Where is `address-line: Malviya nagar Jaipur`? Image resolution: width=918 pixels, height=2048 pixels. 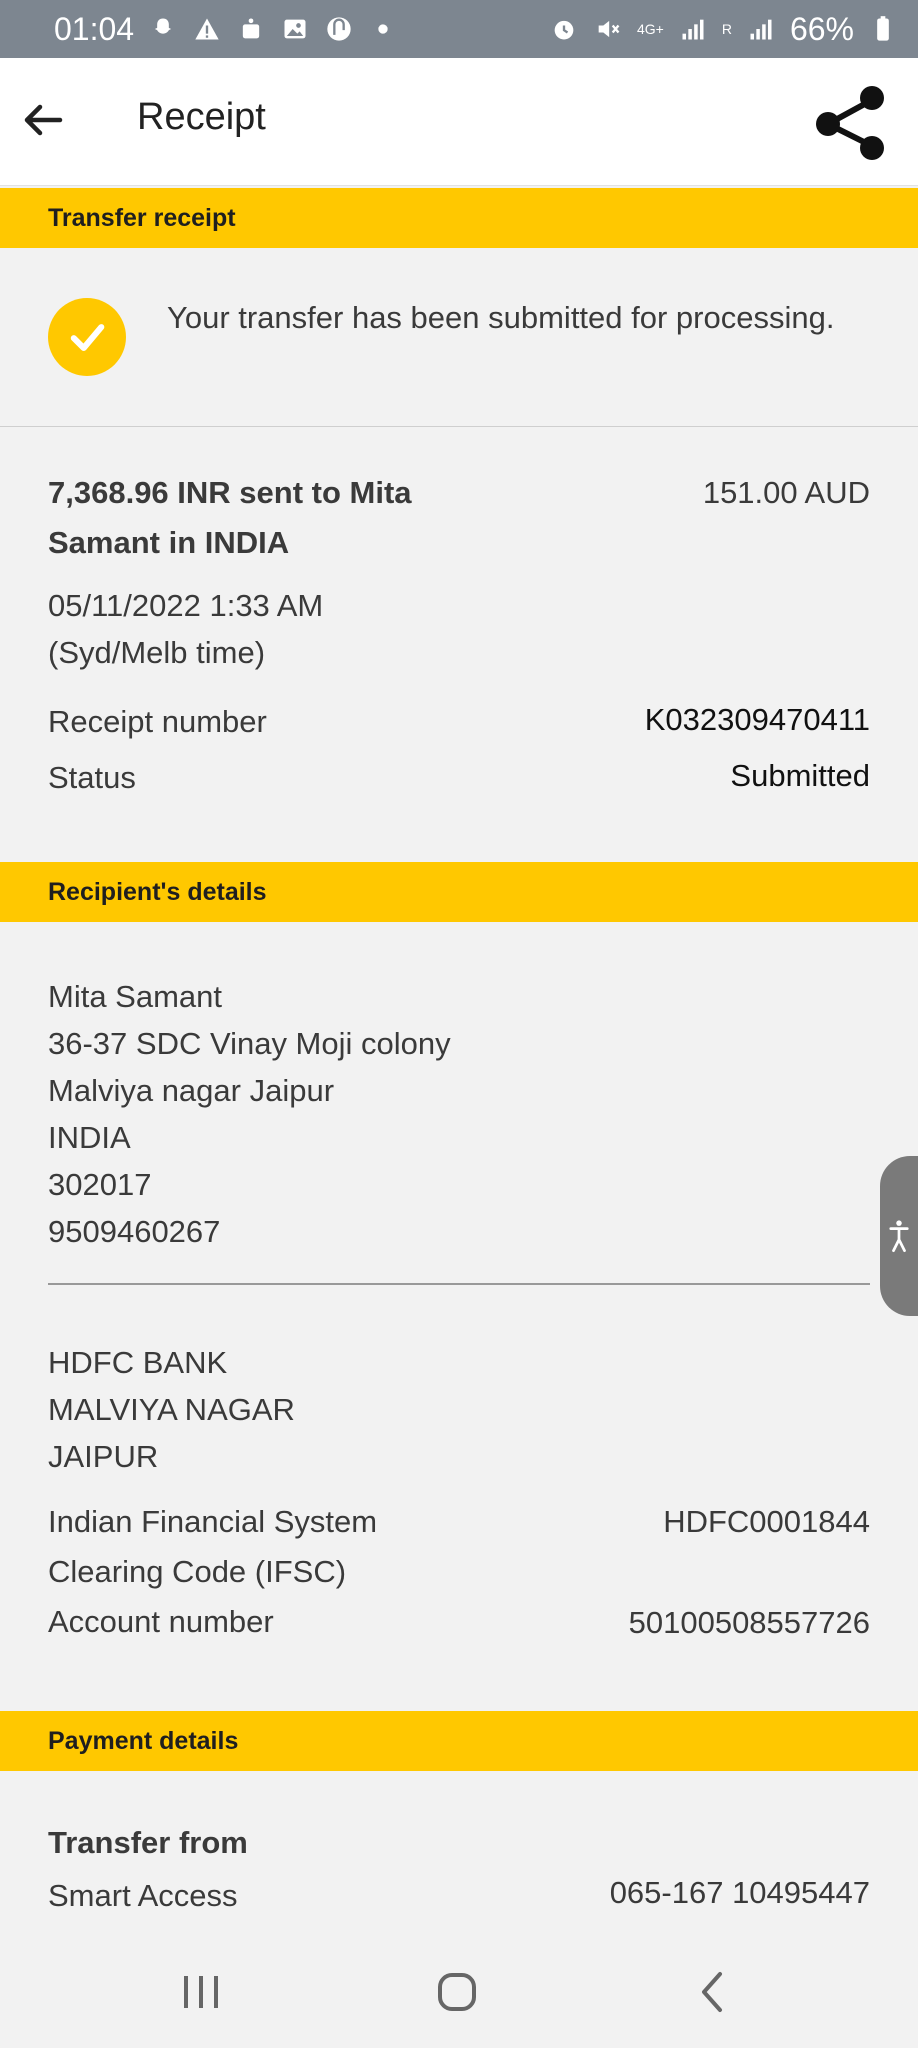
address-line: Malviya nagar Jaipur is located at coordinates (191, 1090).